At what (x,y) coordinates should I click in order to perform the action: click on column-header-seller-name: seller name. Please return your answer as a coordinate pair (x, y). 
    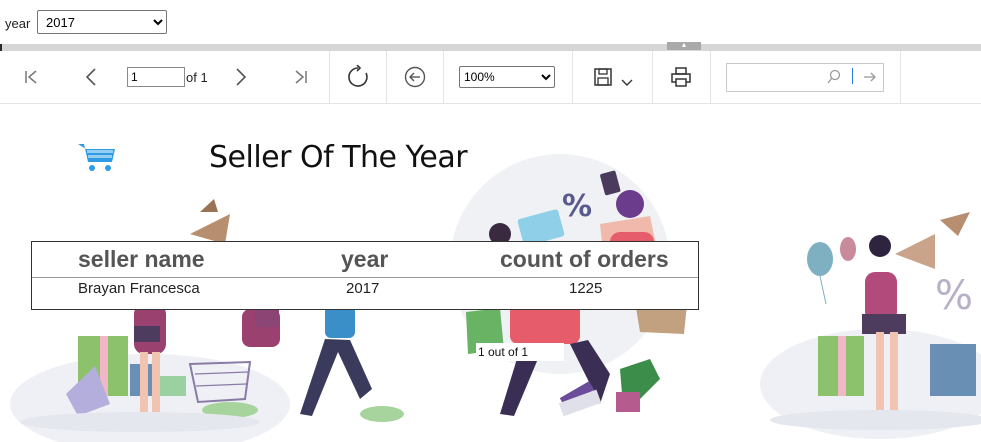
    Looking at the image, I should click on (141, 259).